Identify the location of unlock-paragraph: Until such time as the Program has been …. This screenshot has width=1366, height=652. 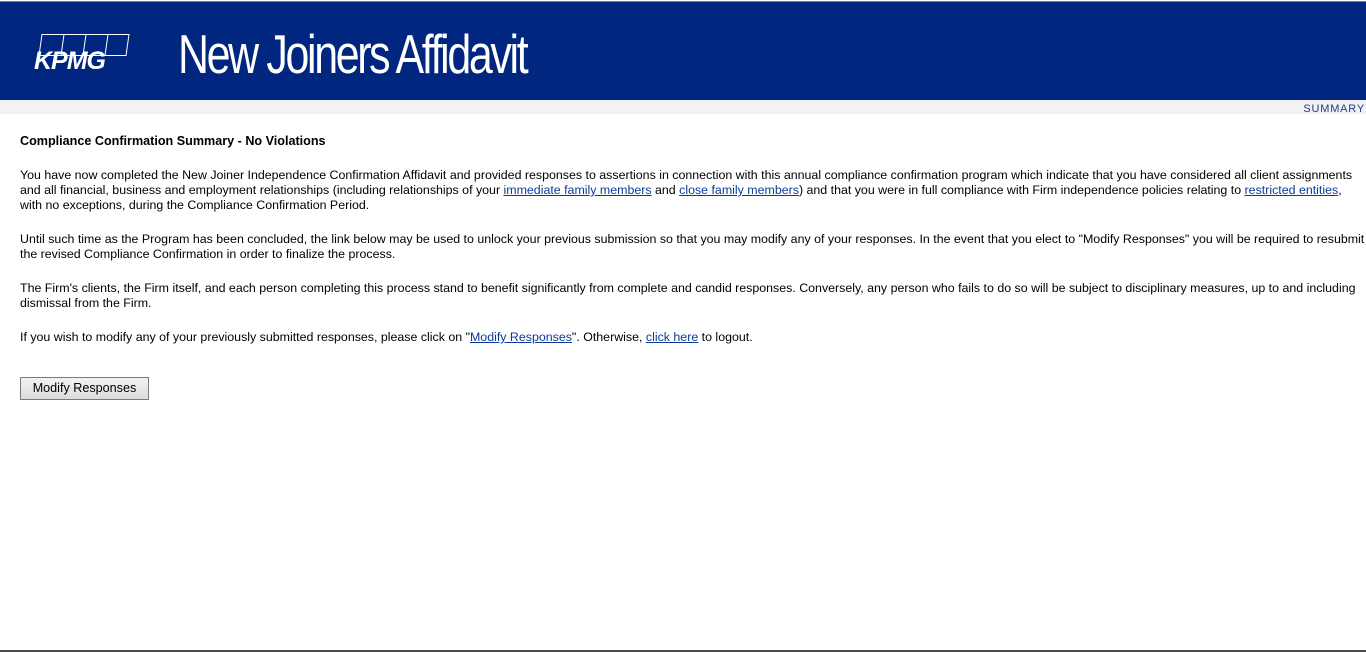
(692, 246).